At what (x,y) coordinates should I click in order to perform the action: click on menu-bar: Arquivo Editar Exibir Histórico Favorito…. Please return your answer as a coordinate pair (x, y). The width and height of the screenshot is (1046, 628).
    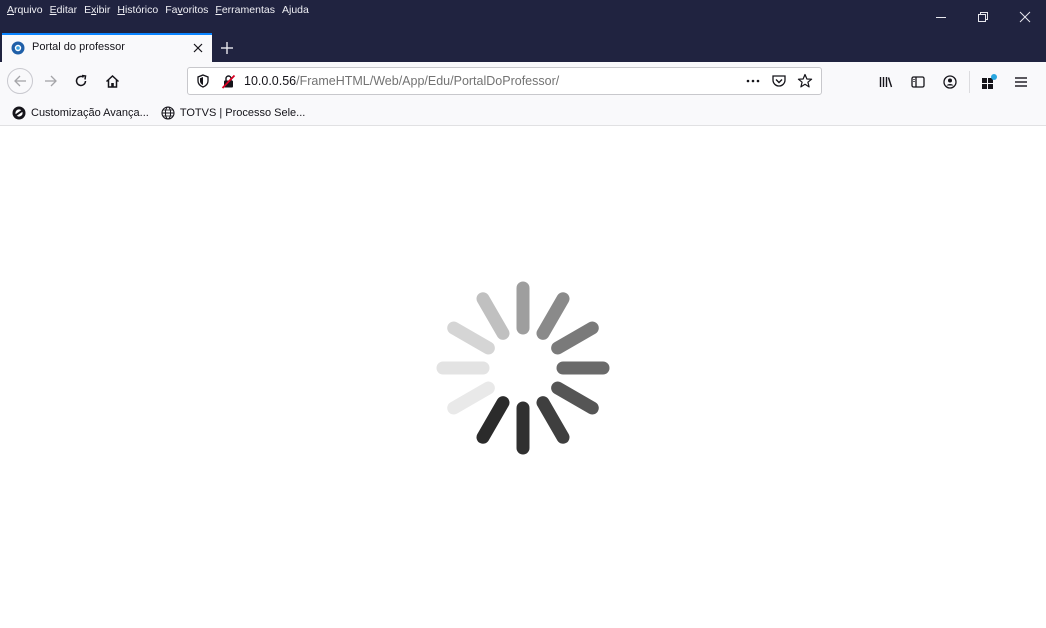
    Looking at the image, I should click on (158, 10).